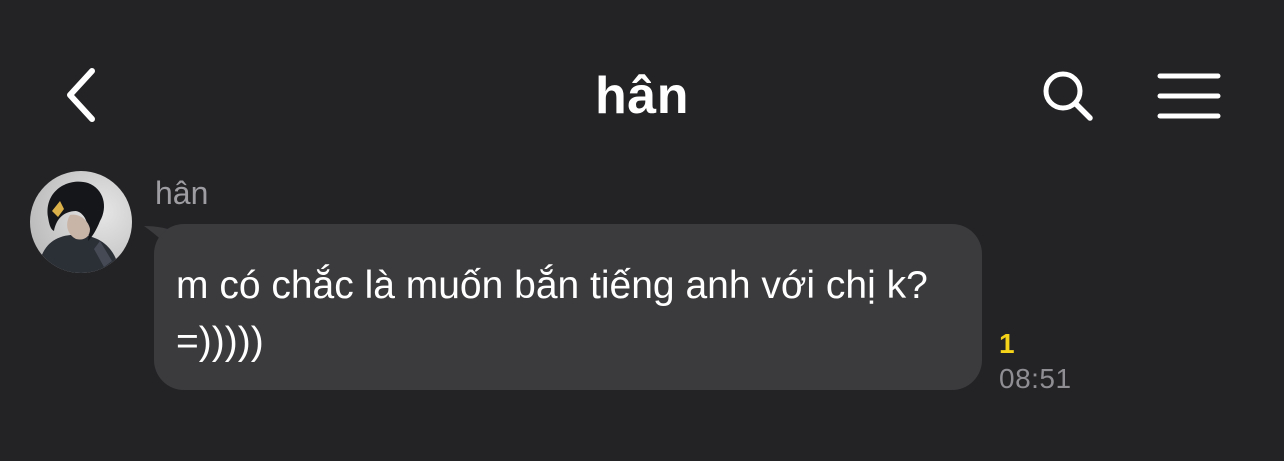 The height and width of the screenshot is (461, 1284). I want to click on chat-title: hân, so click(642, 96).